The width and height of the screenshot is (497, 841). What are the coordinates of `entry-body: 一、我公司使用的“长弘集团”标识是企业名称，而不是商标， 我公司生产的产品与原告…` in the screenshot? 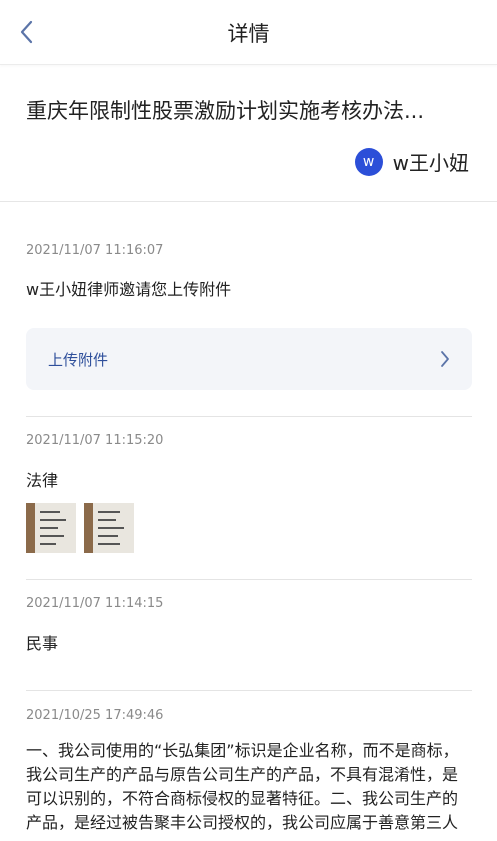 It's located at (261, 787).